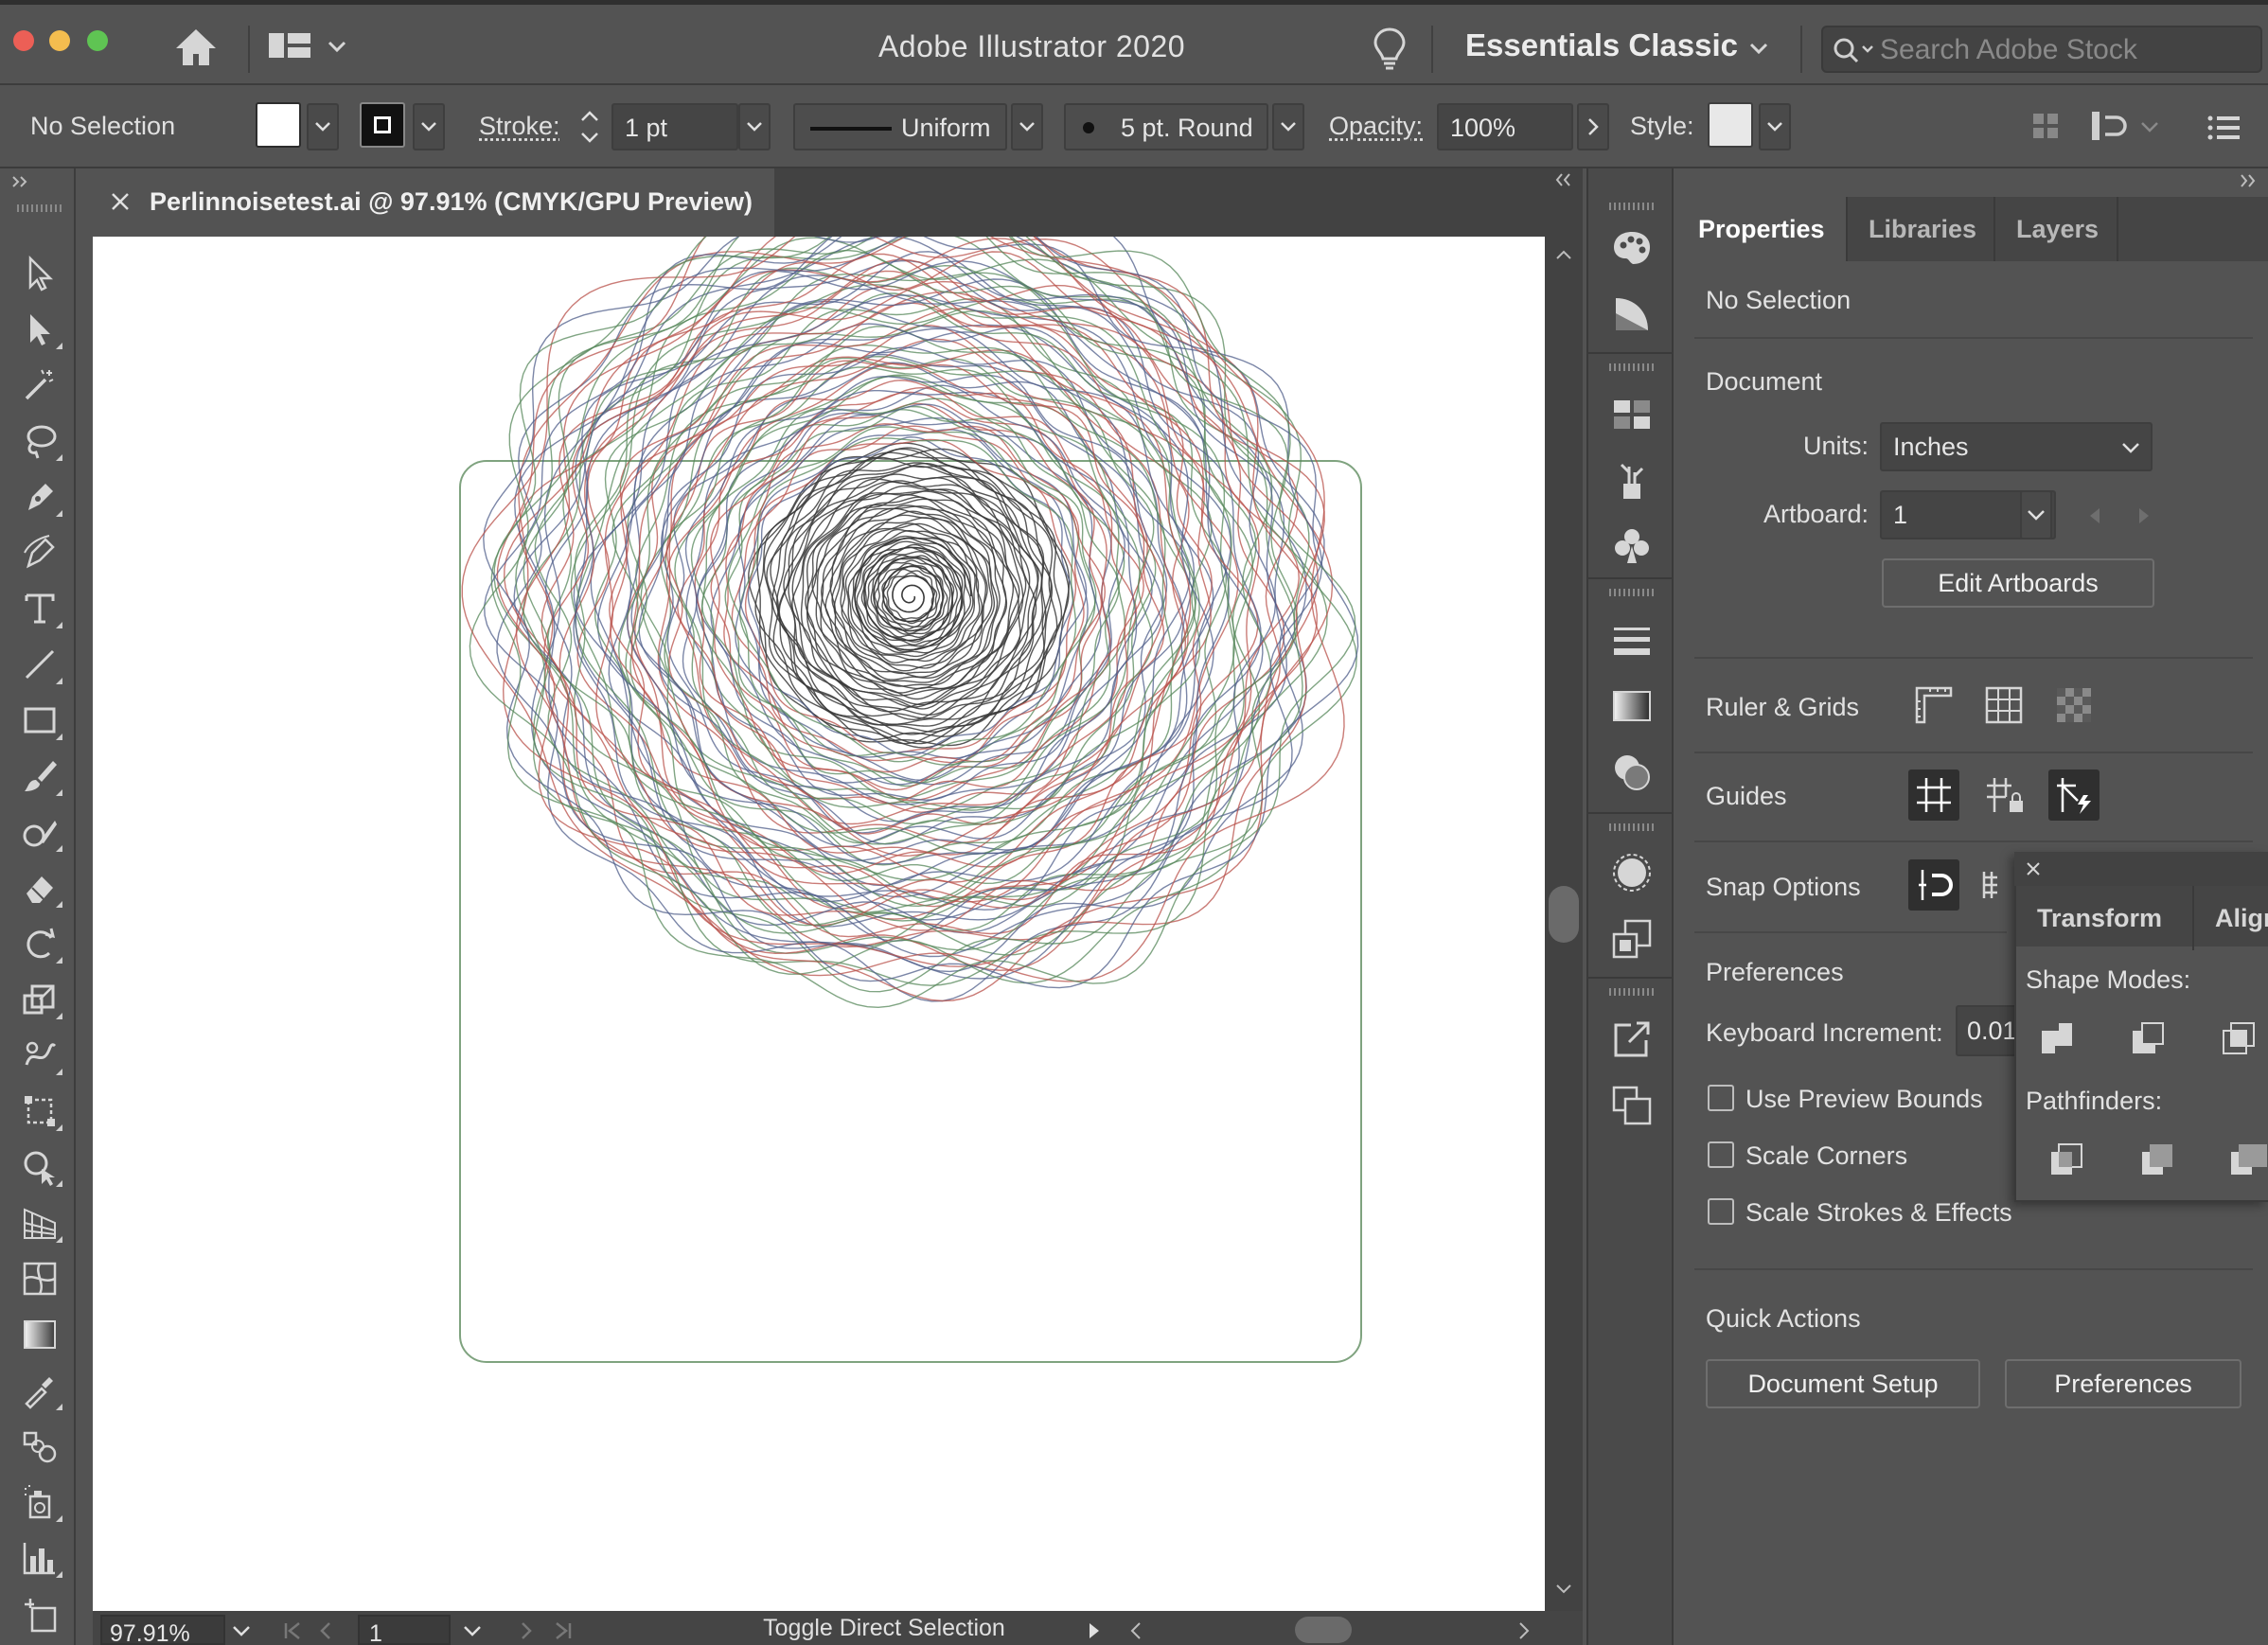 This screenshot has width=2268, height=1645. Describe the element at coordinates (1505, 126) in the screenshot. I see `opacity-field: 100%` at that location.